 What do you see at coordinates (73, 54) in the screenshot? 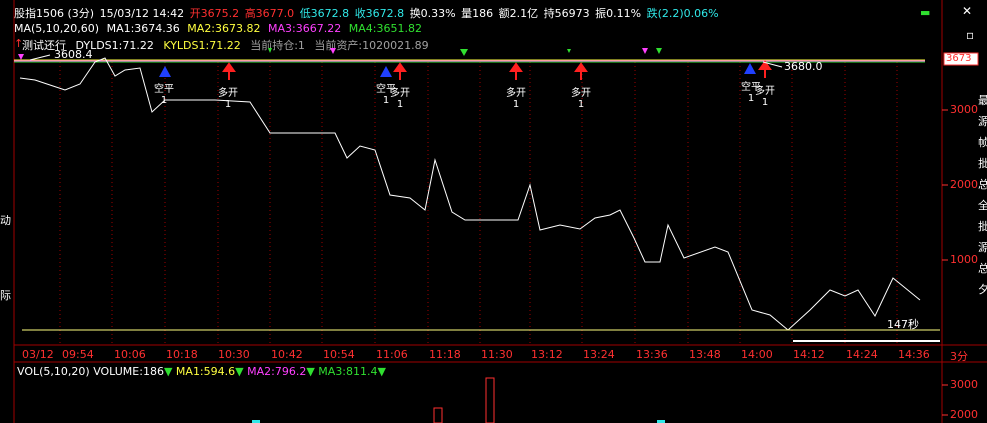
I see `left-price-label: 3608.4` at bounding box center [73, 54].